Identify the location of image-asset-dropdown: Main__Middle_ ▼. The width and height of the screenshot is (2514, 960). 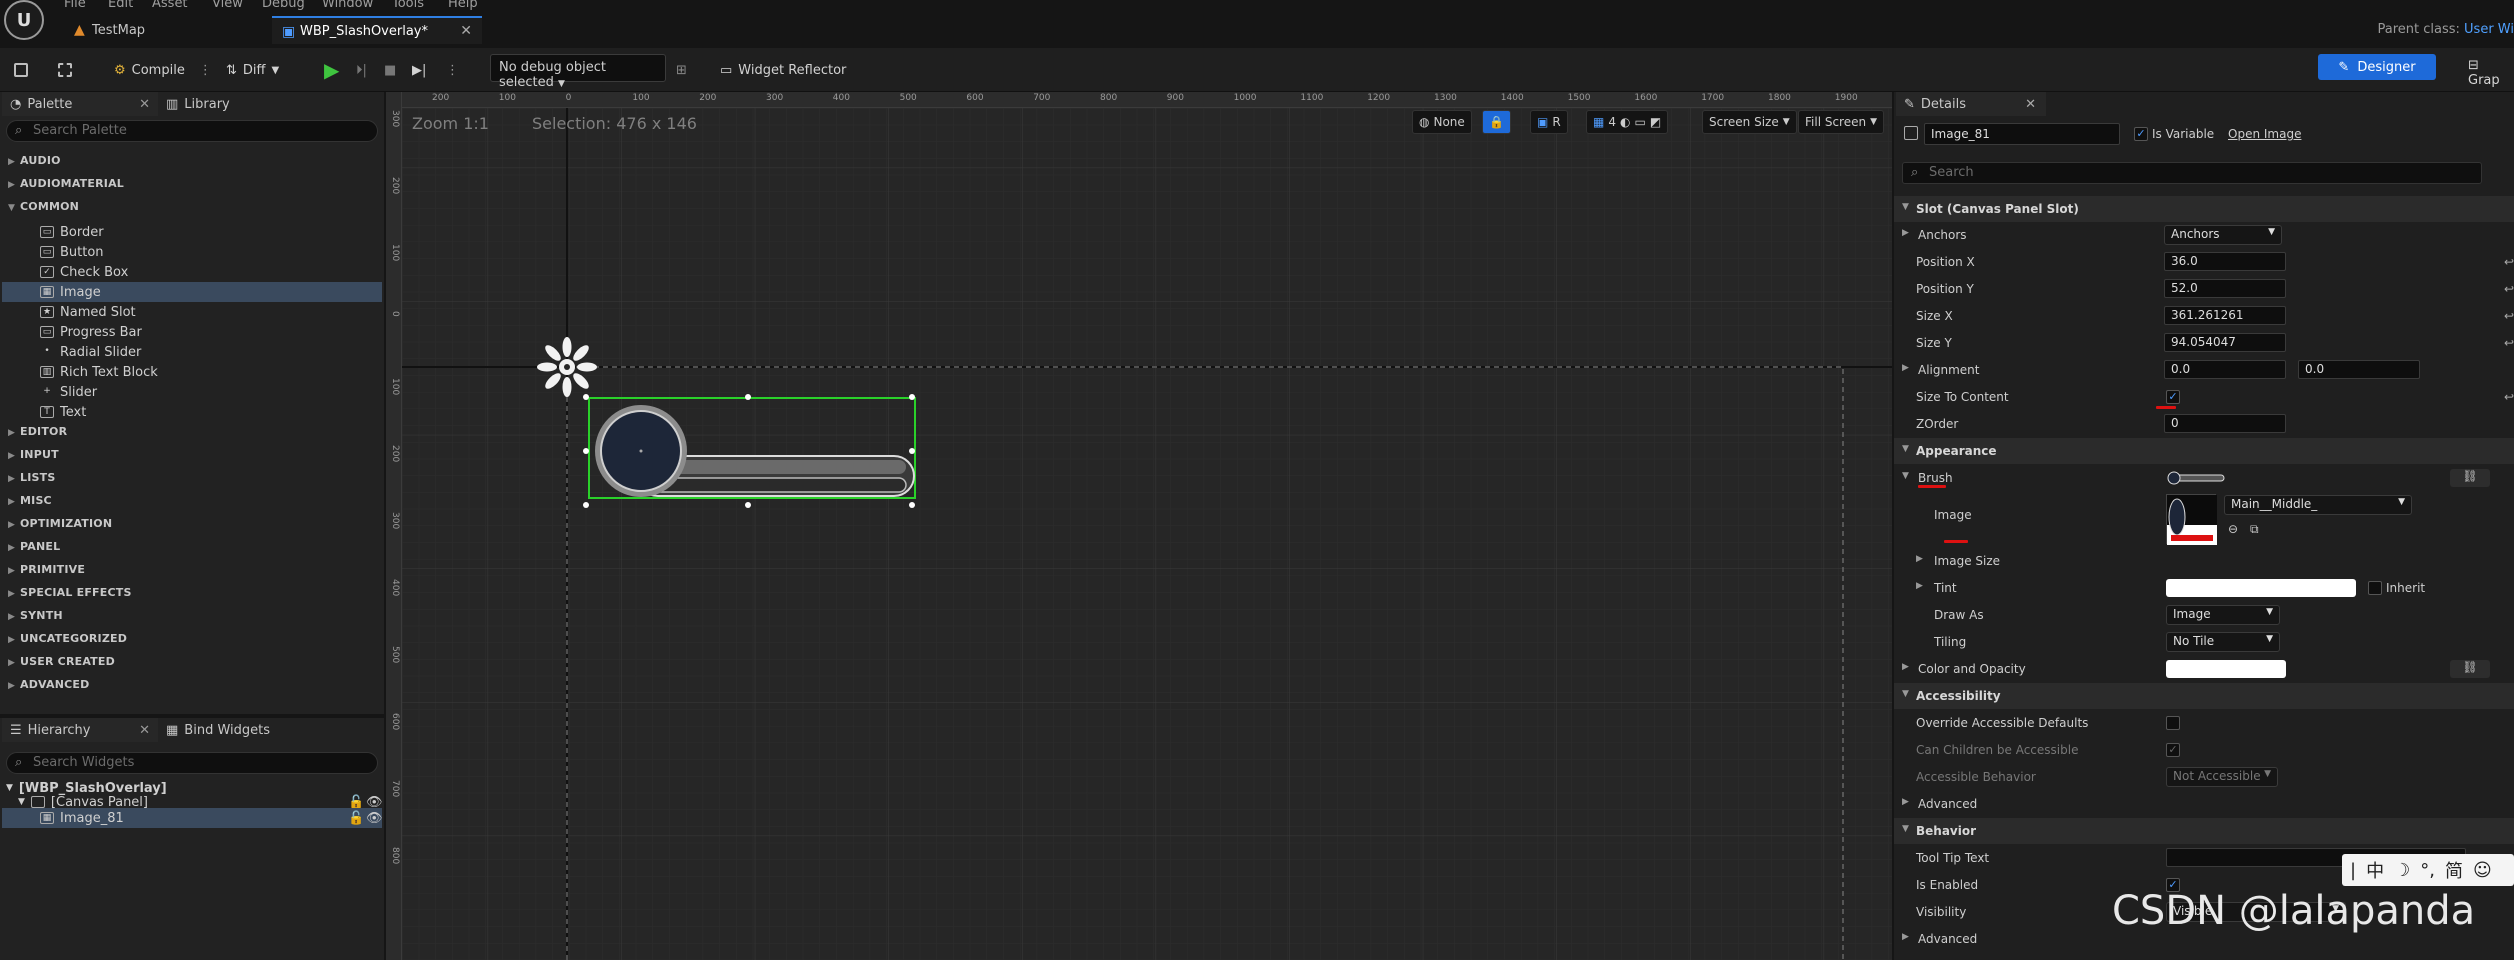
(2318, 505).